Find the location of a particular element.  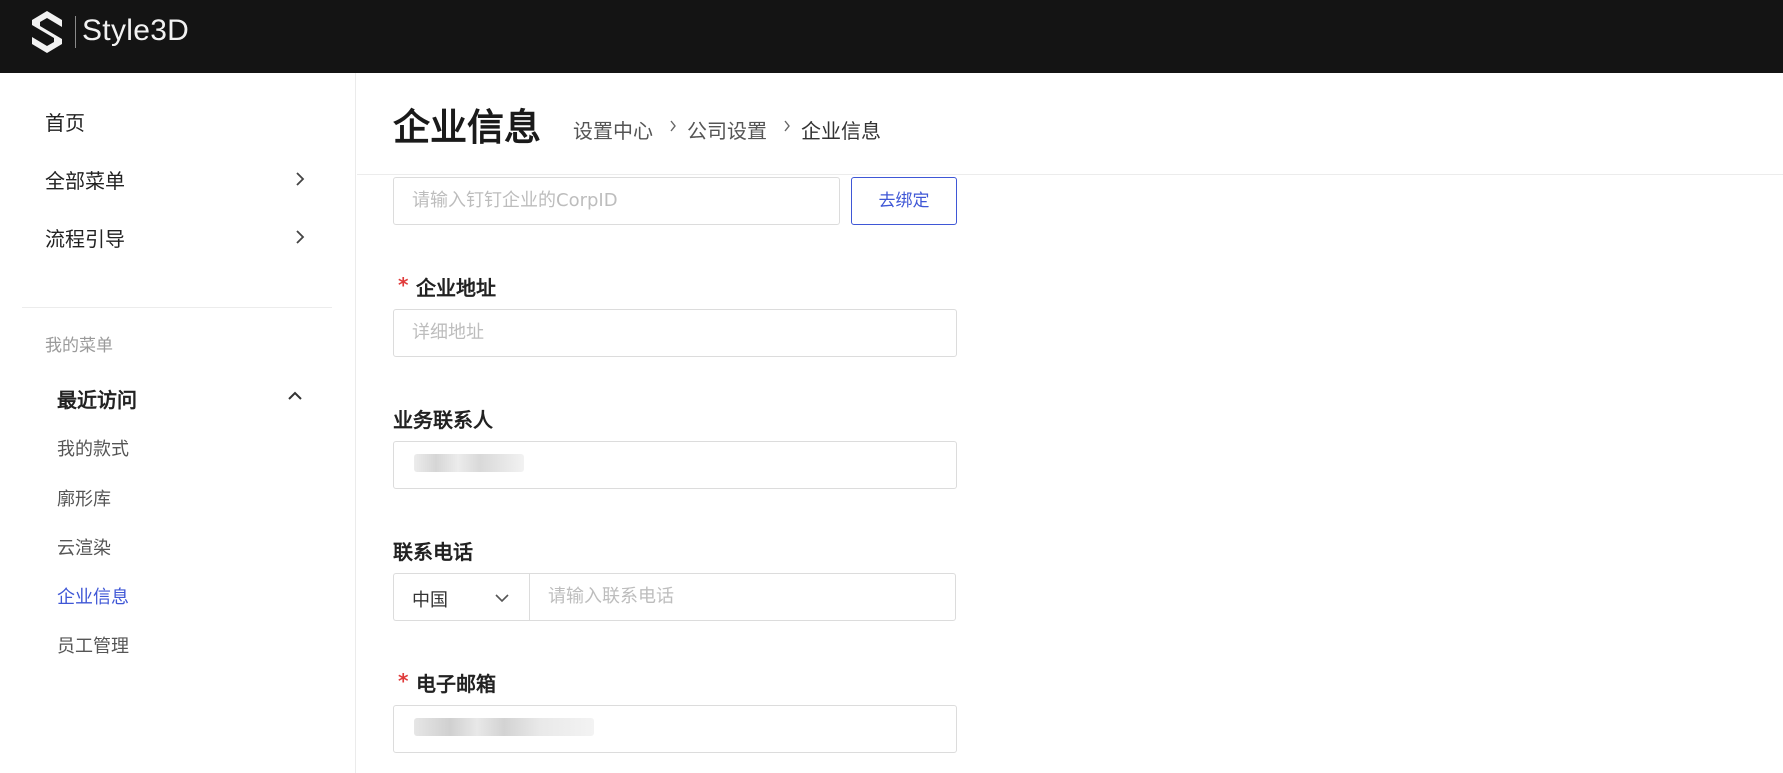

email-label: 电子邮箱 is located at coordinates (456, 684).